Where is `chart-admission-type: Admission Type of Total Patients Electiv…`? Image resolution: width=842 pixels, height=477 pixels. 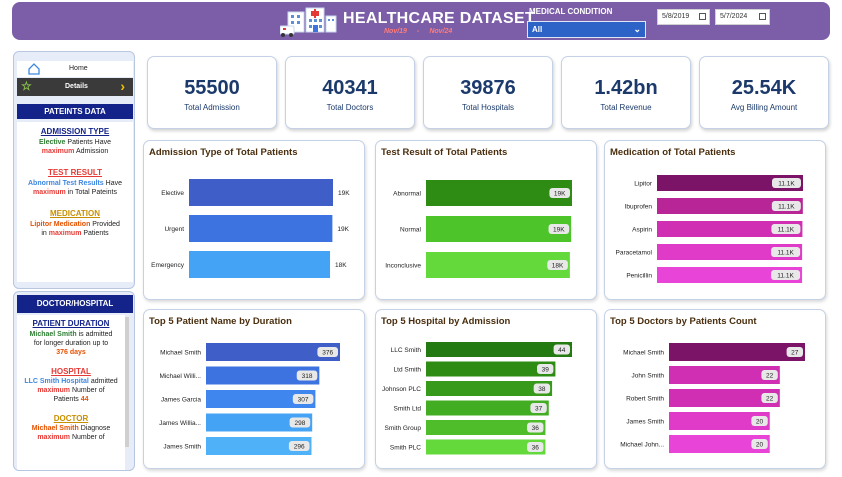 chart-admission-type: Admission Type of Total Patients Electiv… is located at coordinates (254, 220).